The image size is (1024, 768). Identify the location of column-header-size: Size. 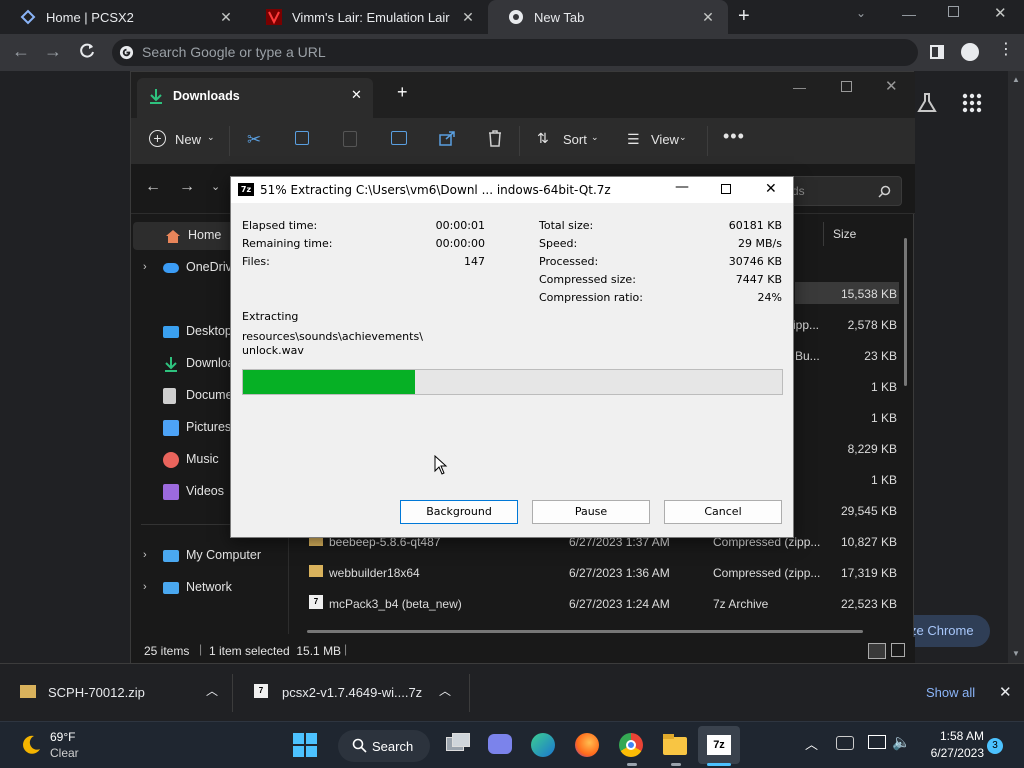
(844, 234).